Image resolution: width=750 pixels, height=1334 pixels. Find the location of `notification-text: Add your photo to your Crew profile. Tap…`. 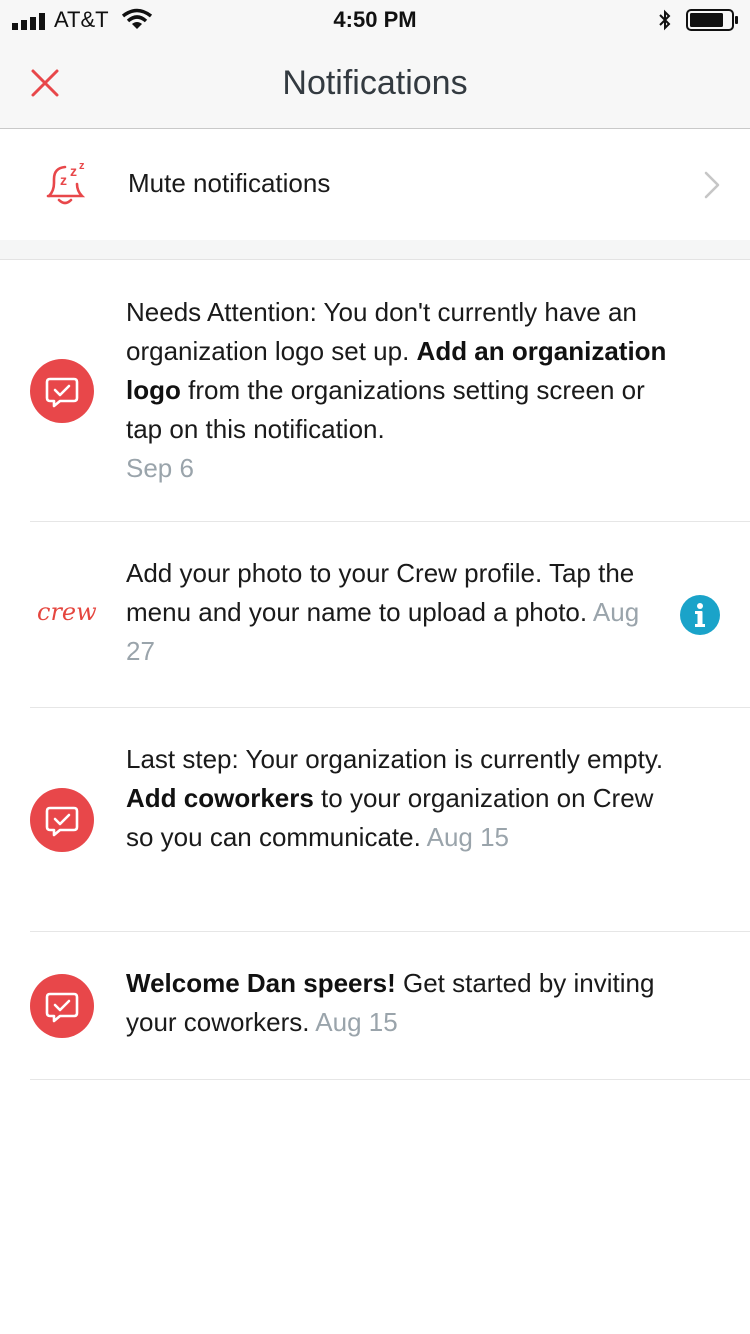

notification-text: Add your photo to your Crew profile. Tap… is located at coordinates (398, 612).